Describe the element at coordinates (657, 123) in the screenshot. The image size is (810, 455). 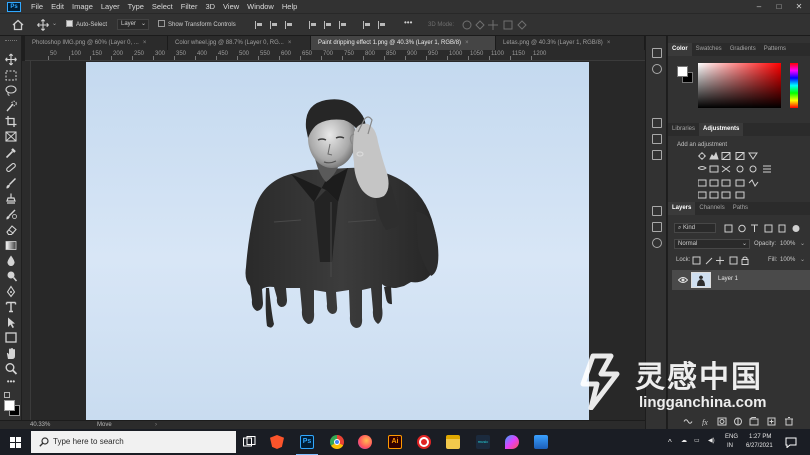
I see `character-panel-icon` at that location.